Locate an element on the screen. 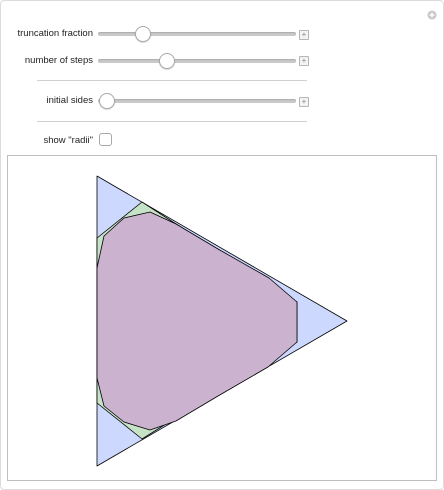 Image resolution: width=444 pixels, height=490 pixels. settings-plus-icon is located at coordinates (432, 15).